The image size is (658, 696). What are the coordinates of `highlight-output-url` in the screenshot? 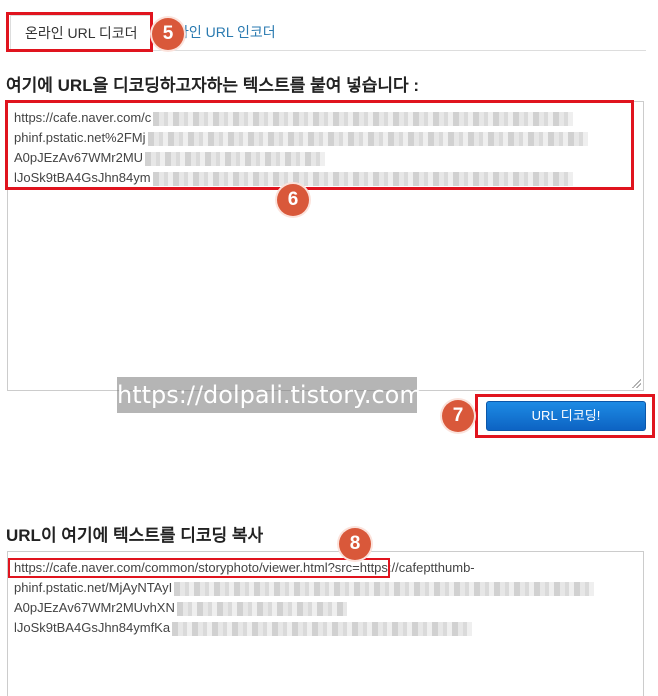 It's located at (199, 568).